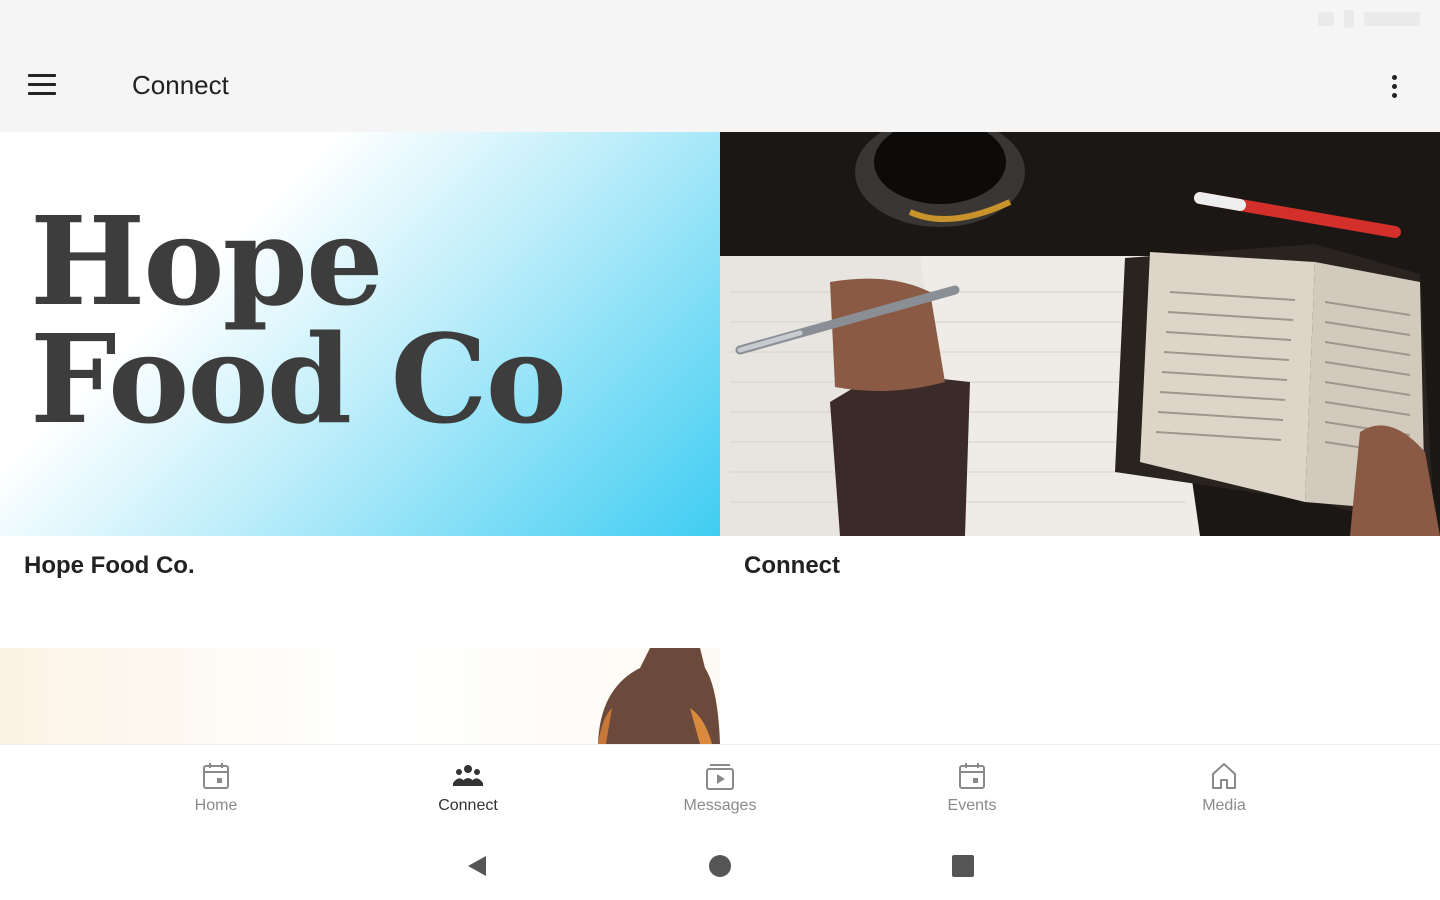 This screenshot has width=1440, height=900. What do you see at coordinates (109, 565) in the screenshot?
I see `card-title: Hope Food Co.` at bounding box center [109, 565].